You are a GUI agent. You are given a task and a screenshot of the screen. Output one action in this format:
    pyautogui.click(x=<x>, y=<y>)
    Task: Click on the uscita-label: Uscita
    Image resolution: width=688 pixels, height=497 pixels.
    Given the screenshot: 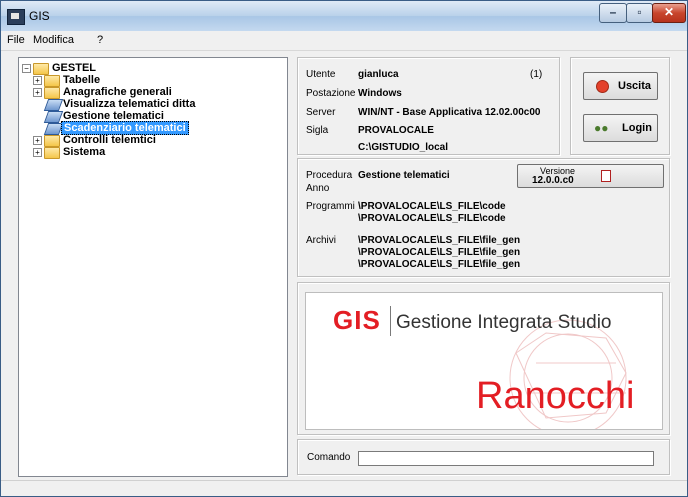 What is the action you would take?
    pyautogui.click(x=635, y=86)
    